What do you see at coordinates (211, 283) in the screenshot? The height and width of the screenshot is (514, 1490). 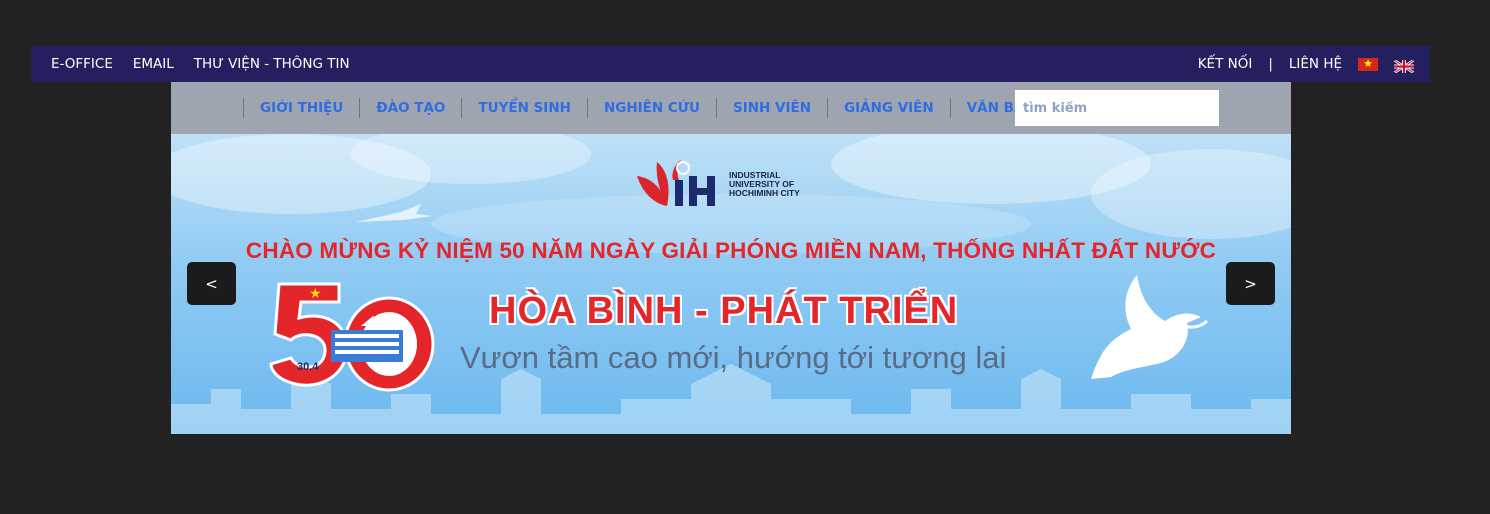 I see `carousel-prev-button: <` at bounding box center [211, 283].